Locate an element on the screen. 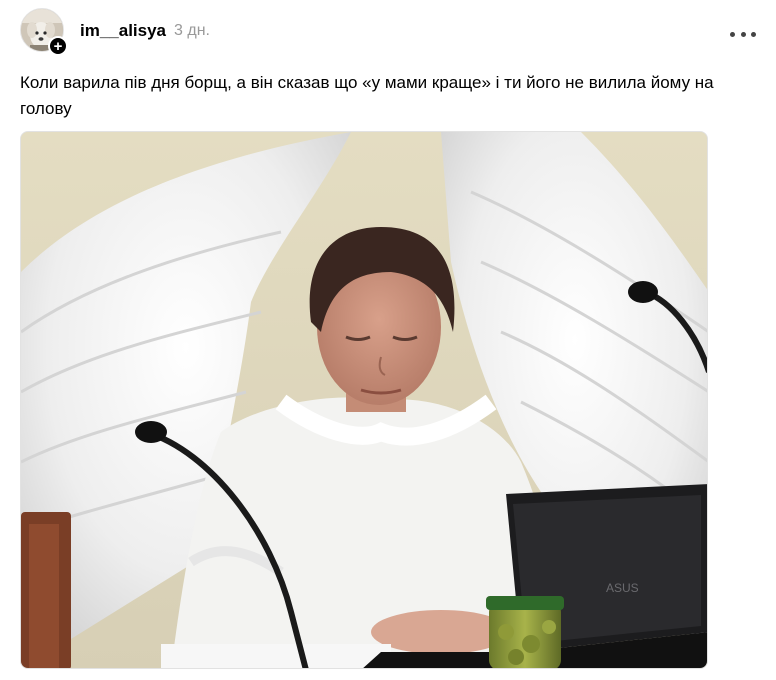  post-header: + im__alisya 3 дн. is located at coordinates (390, 31).